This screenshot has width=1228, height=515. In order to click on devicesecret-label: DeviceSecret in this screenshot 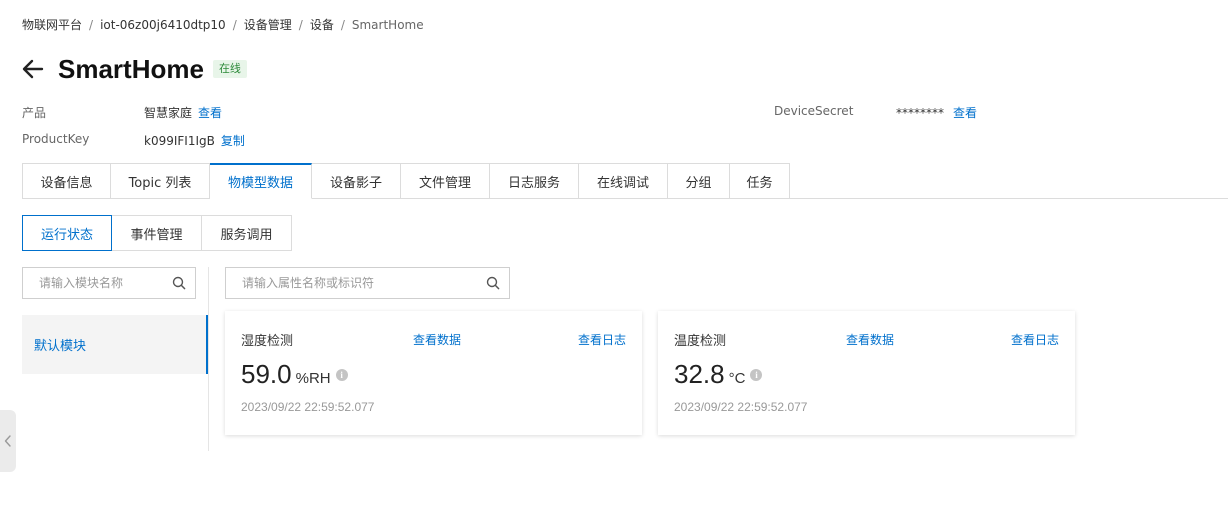, I will do `click(814, 111)`.